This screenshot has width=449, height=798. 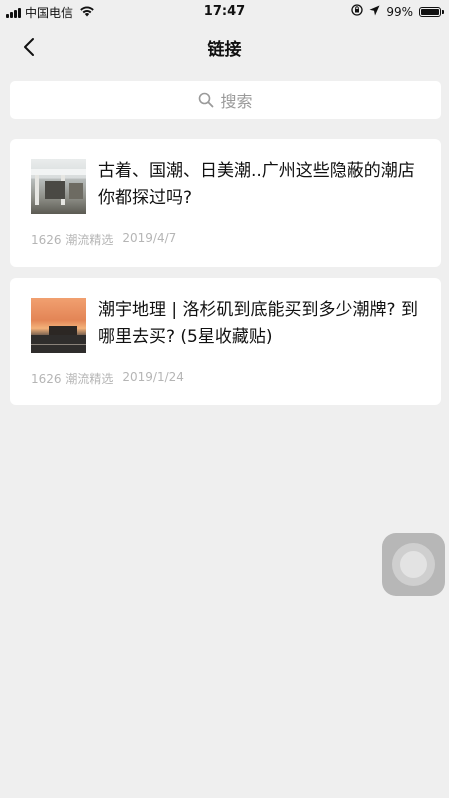 I want to click on battery-fill, so click(x=430, y=11).